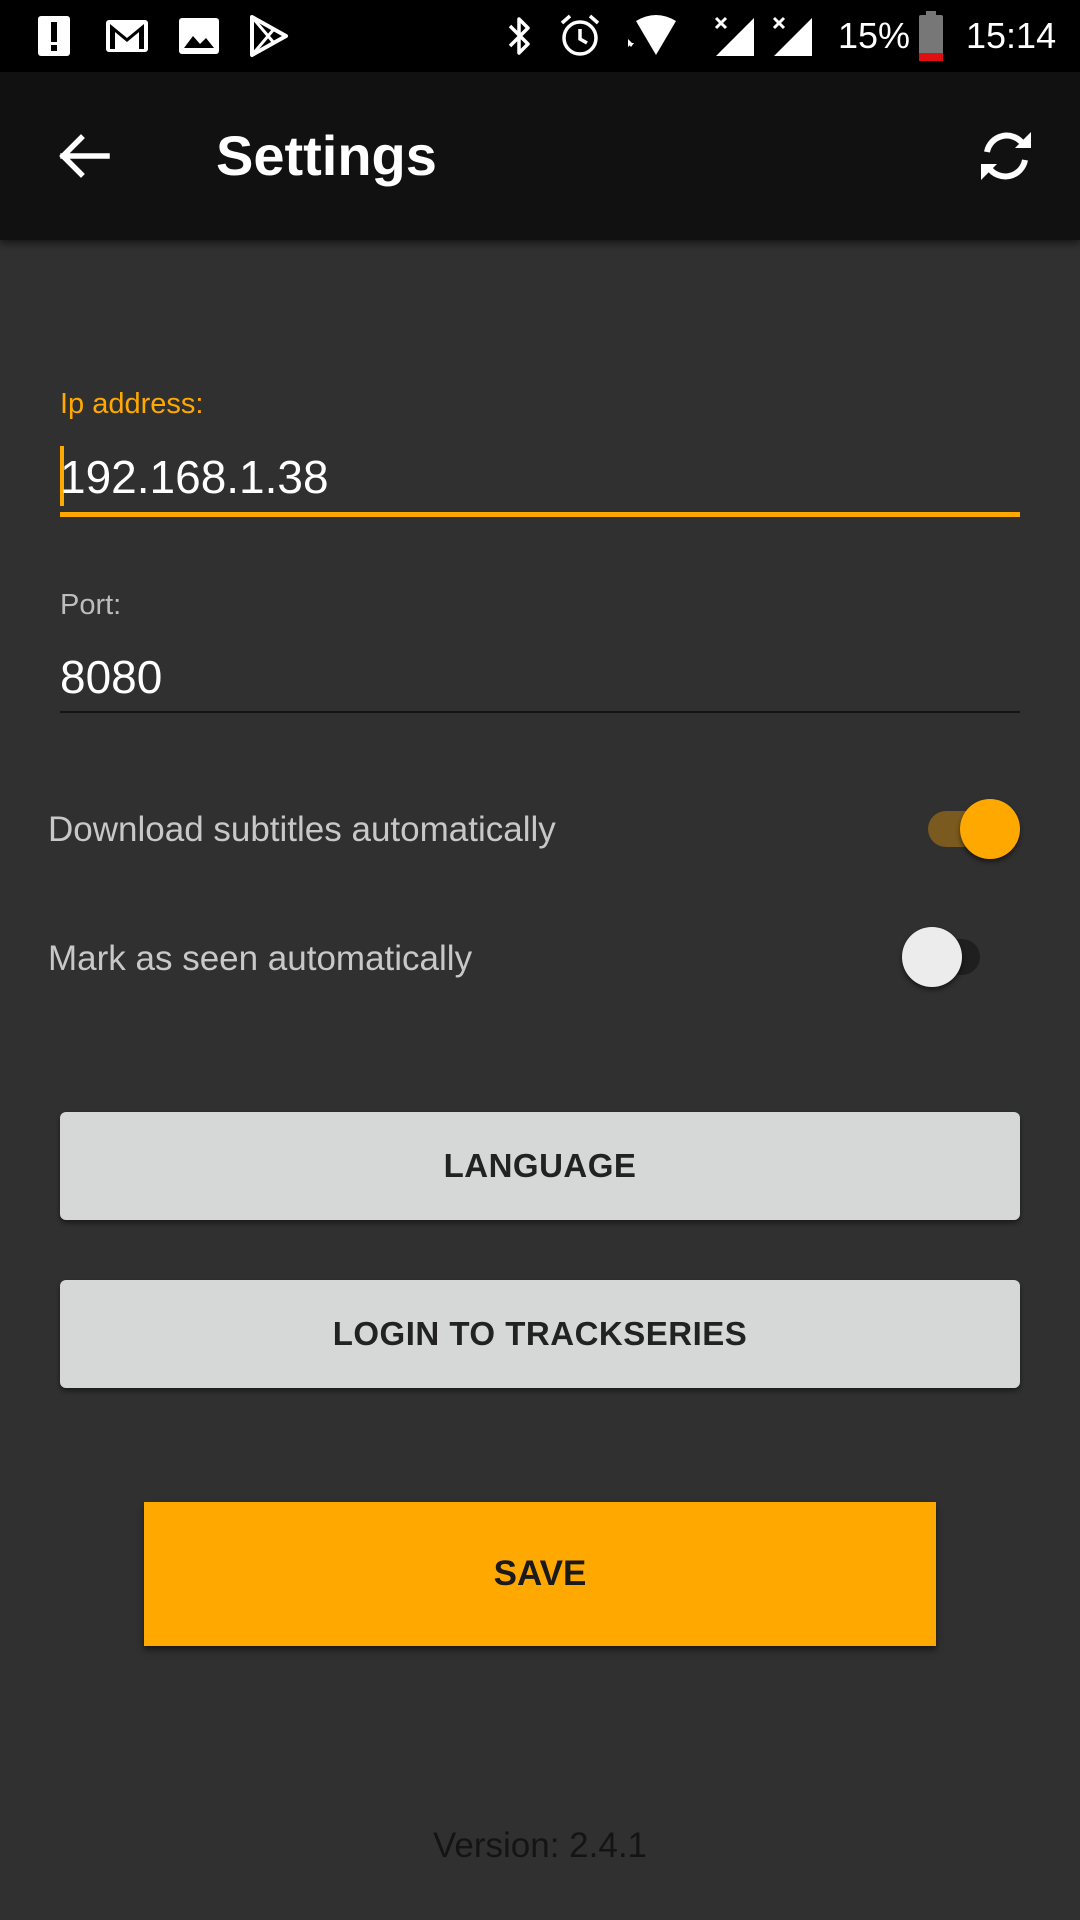 The height and width of the screenshot is (1920, 1080). What do you see at coordinates (874, 35) in the screenshot?
I see `battery-percent: 15%` at bounding box center [874, 35].